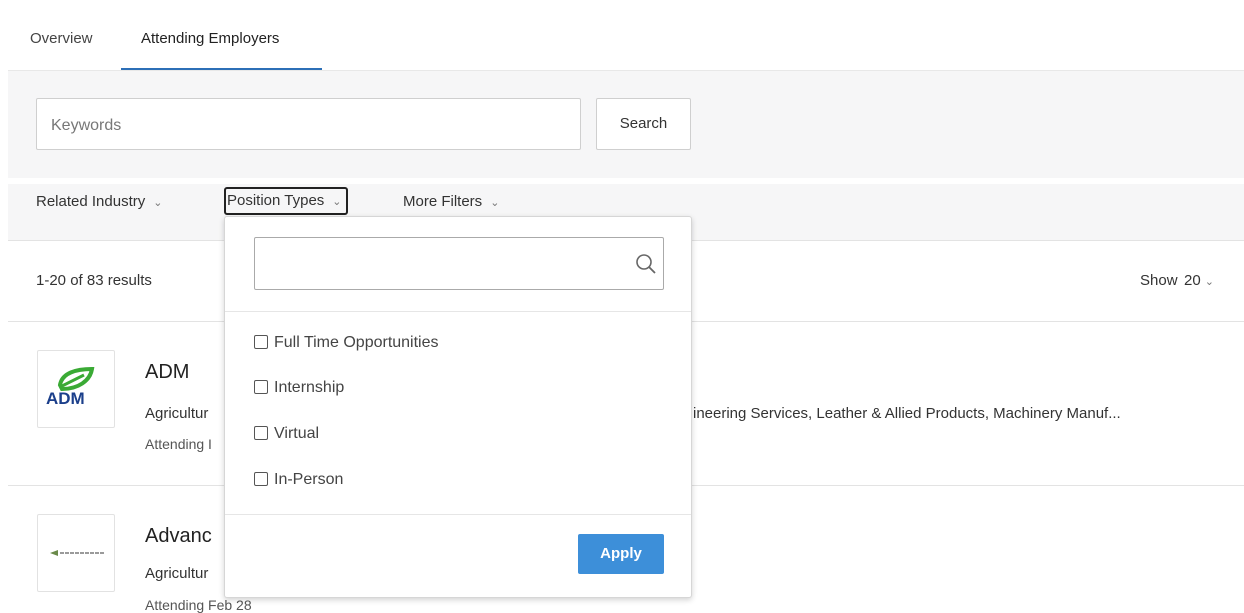  Describe the element at coordinates (65, 398) in the screenshot. I see `adm-logo-text: ADM` at that location.